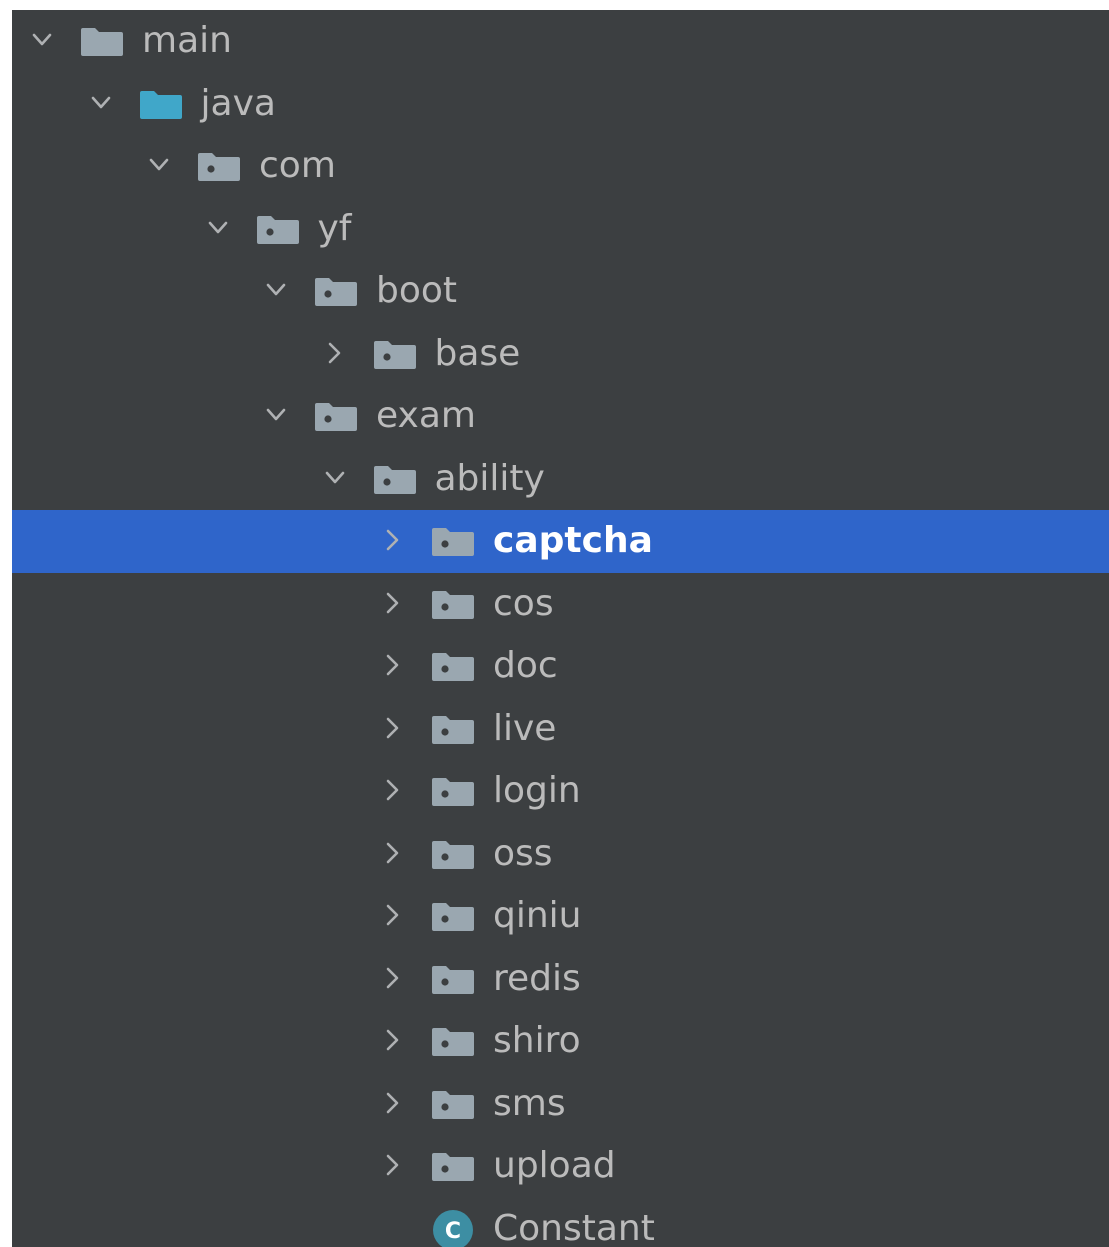 This screenshot has width=1109, height=1247. I want to click on tree-item-label: doc, so click(525, 665).